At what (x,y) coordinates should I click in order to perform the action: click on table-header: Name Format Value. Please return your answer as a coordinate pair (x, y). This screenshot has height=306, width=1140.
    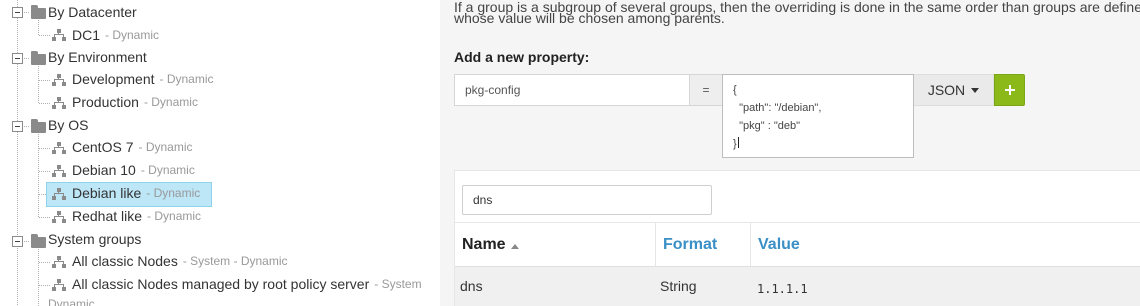
    Looking at the image, I should click on (797, 244).